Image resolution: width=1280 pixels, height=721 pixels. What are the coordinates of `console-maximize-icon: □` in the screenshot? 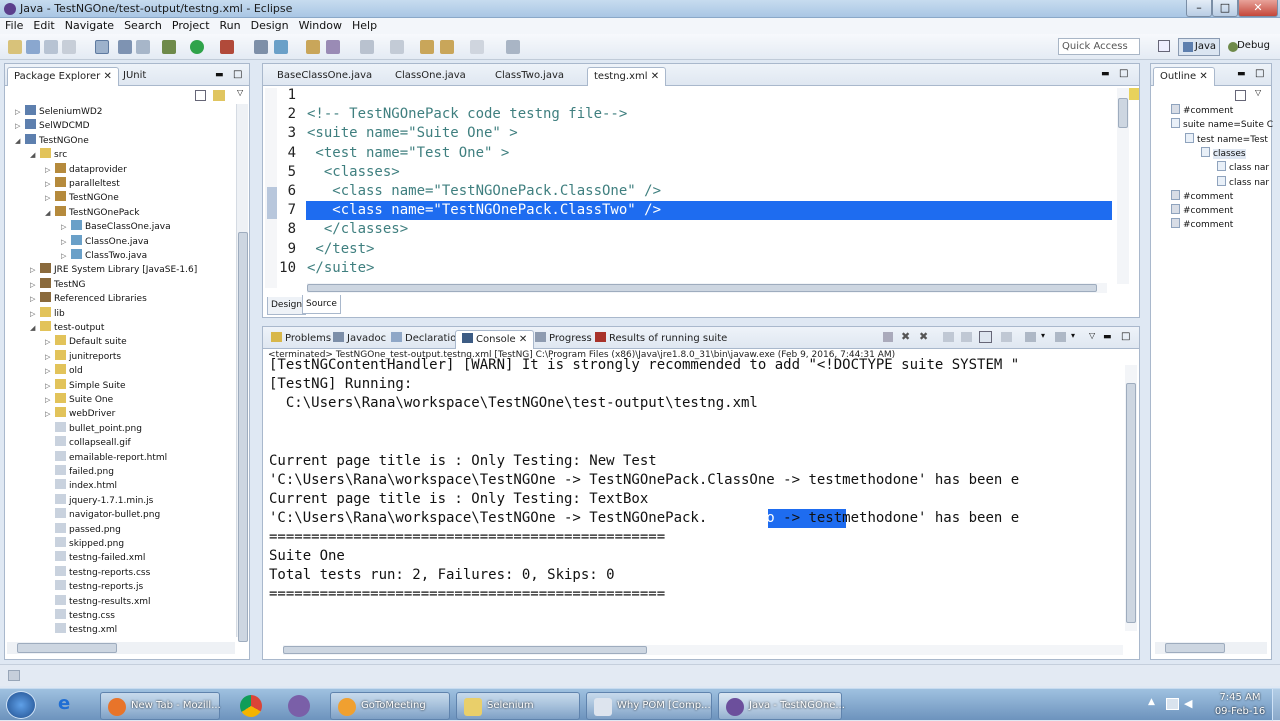 It's located at (1125, 336).